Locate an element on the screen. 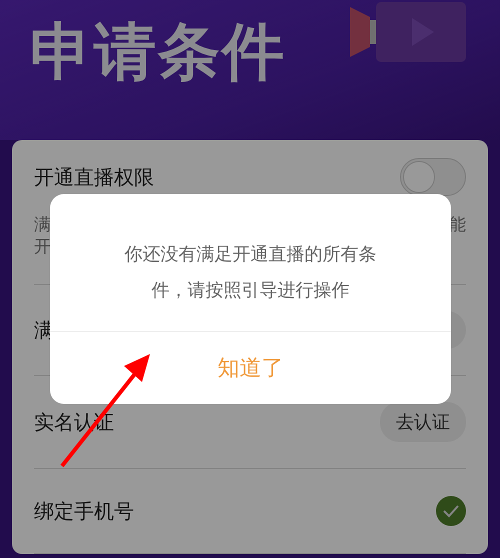  row-label: 开通直播权限 is located at coordinates (94, 177).